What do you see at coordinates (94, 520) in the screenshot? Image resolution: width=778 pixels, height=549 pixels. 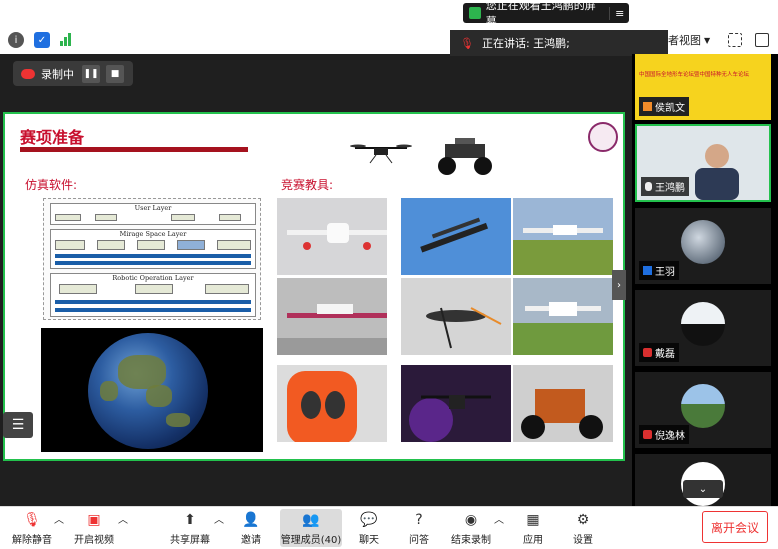 I see `video-off-icon: ▣` at bounding box center [94, 520].